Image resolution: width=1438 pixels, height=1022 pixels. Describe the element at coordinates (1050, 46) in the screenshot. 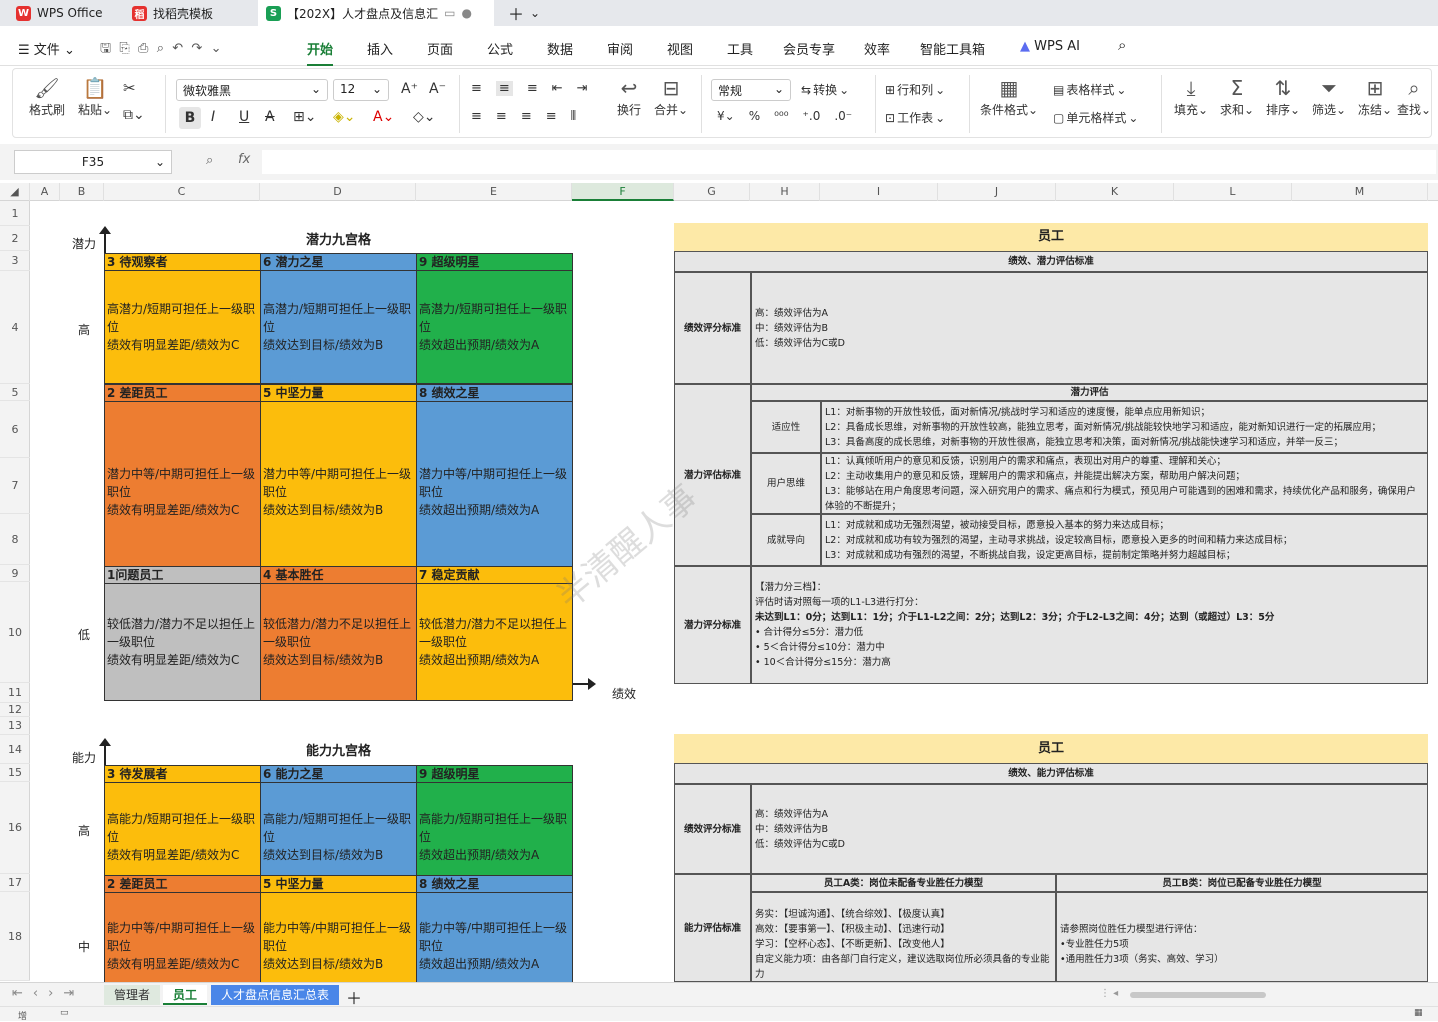

I see `menu-wps-ai: ▲ WPS AI` at that location.